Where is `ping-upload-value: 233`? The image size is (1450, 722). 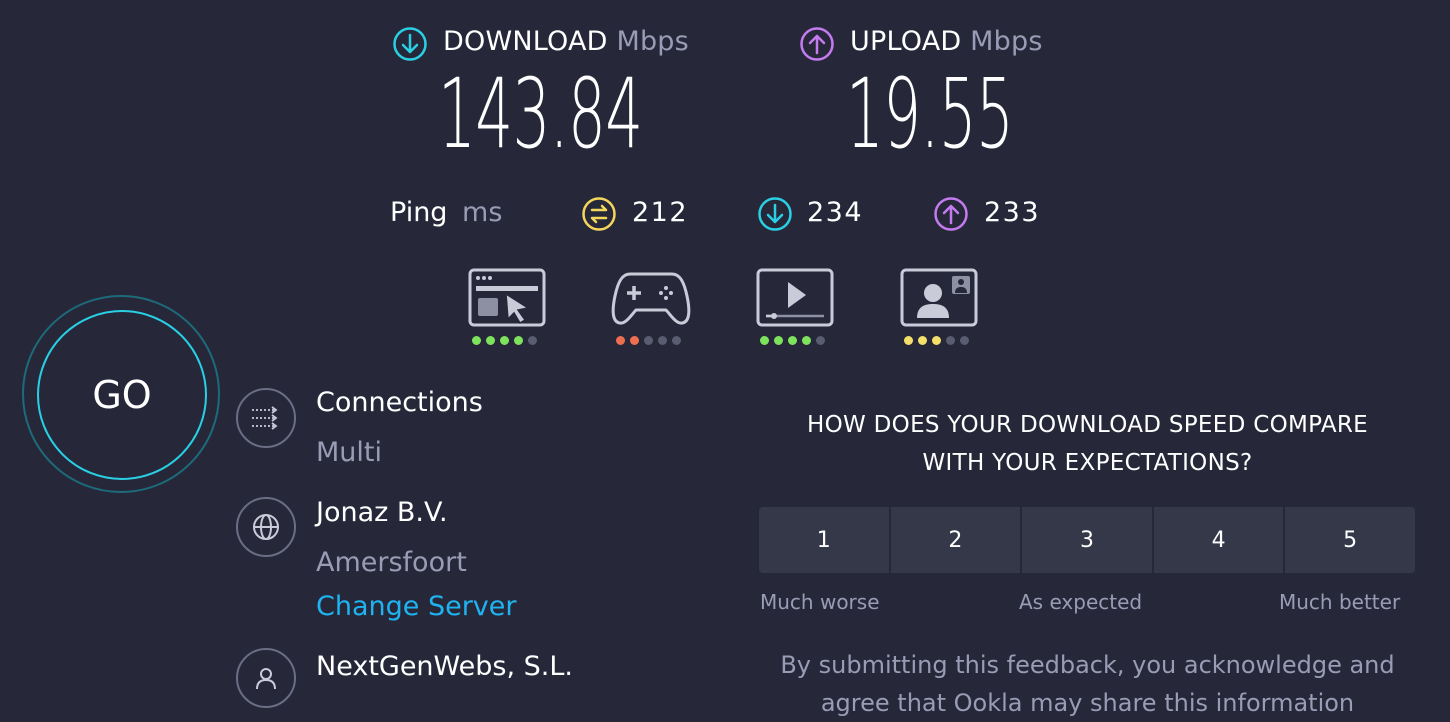
ping-upload-value: 233 is located at coordinates (1012, 212).